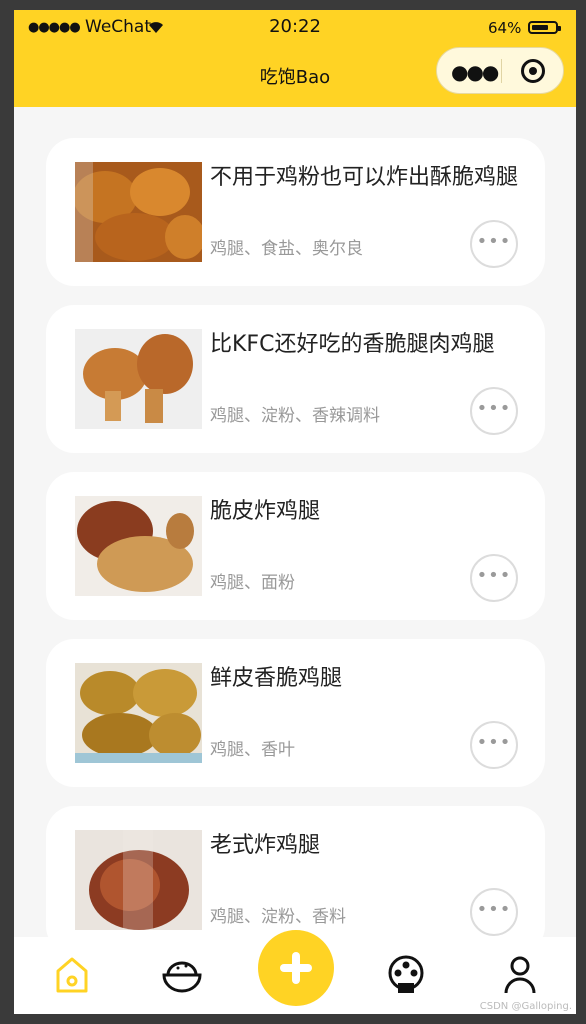  I want to click on recipe-card: 比KFC还好吃的香脆腿肉鸡腿 鸡腿、淀粉、香辣调料 •••, so click(295, 379).